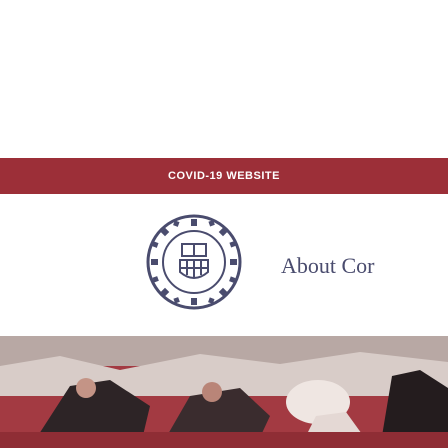 This screenshot has height=448, width=448. I want to click on about-heading: About Cor, so click(328, 265).